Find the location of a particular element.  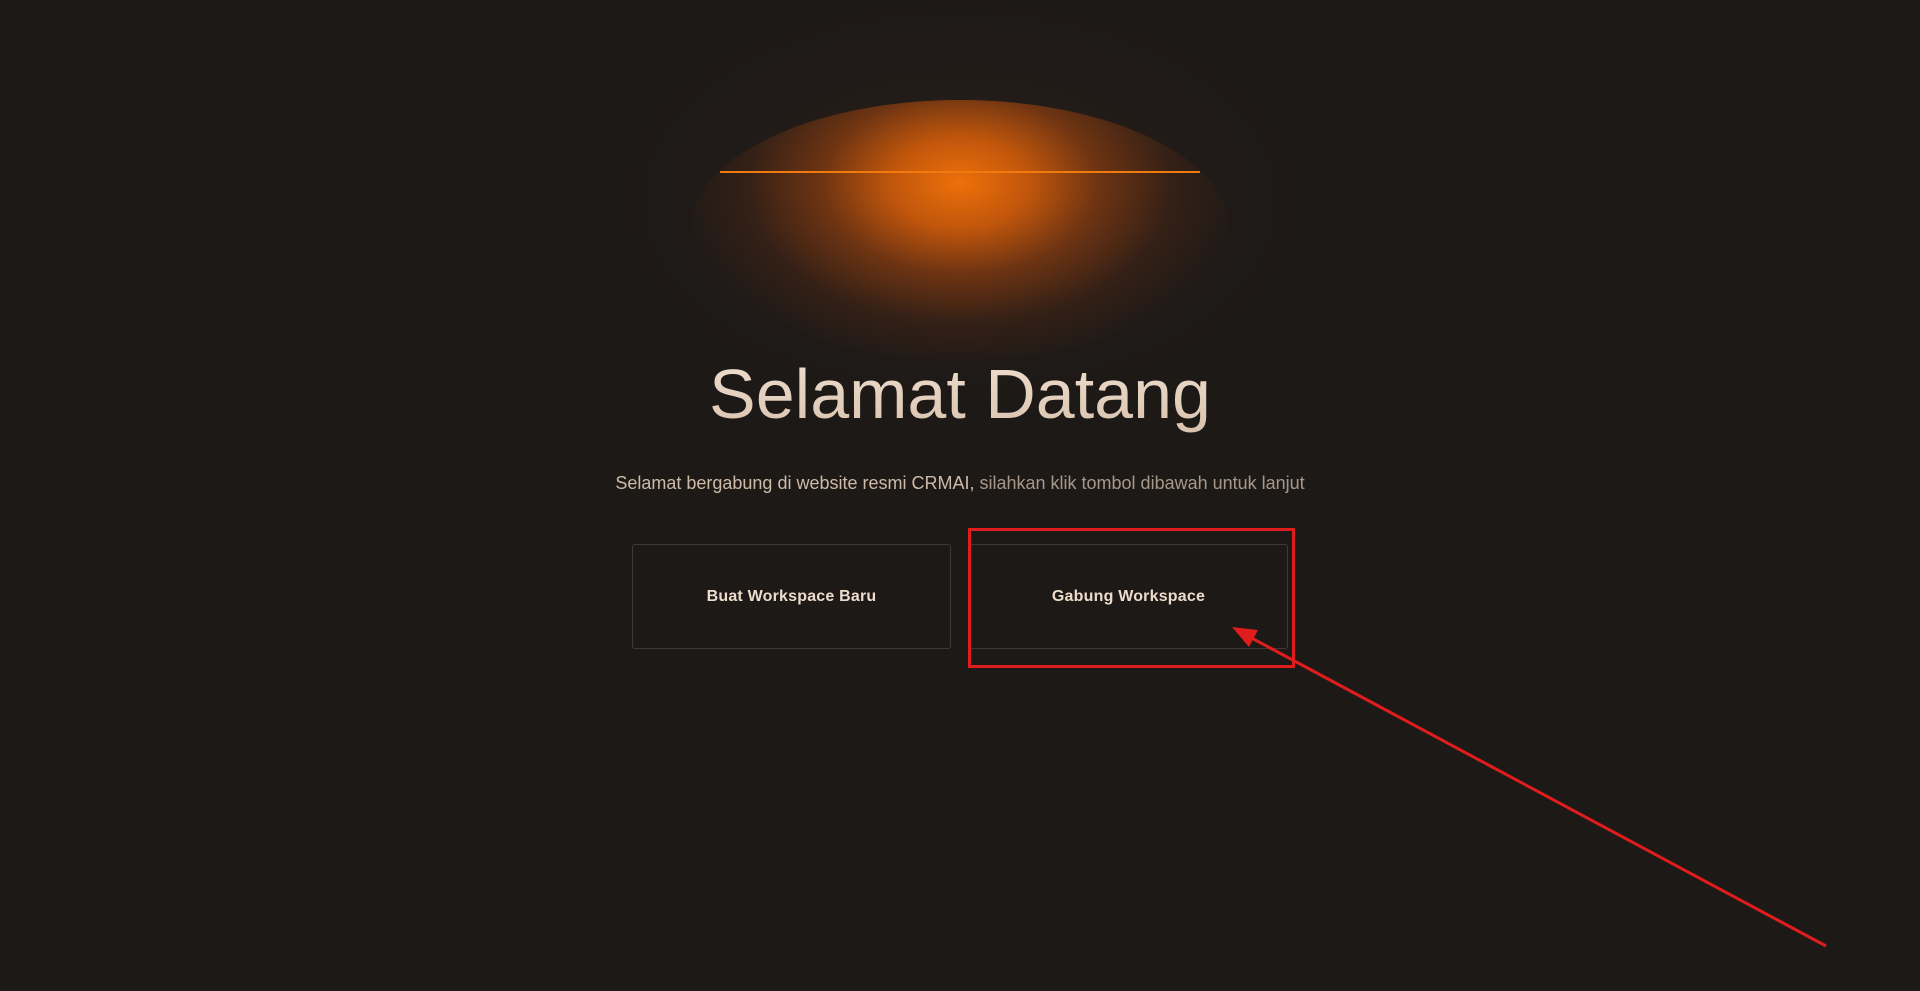

page-title: Selamat Datang is located at coordinates (960, 394).